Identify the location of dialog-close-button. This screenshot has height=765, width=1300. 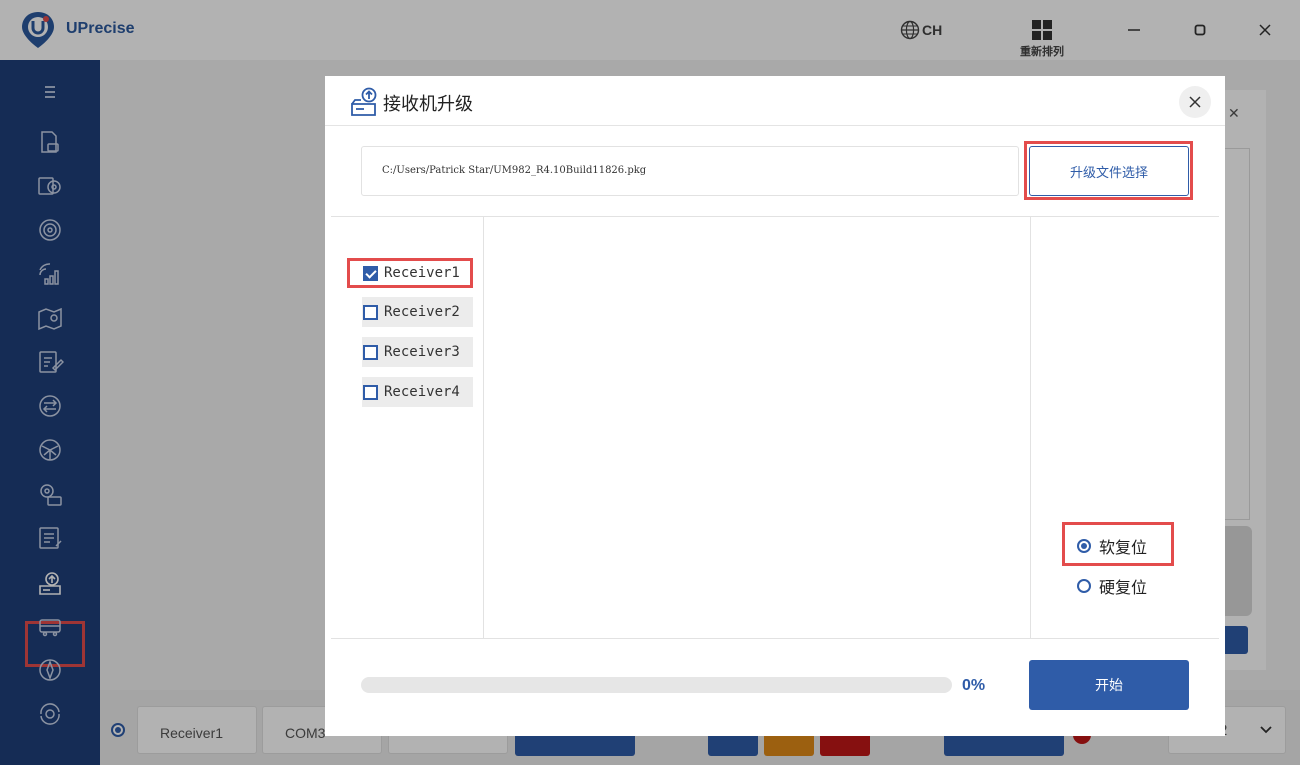
(1195, 102).